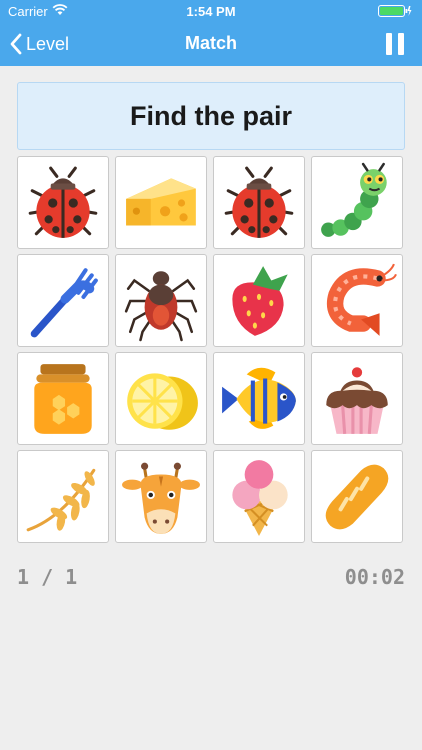  What do you see at coordinates (161, 305) in the screenshot?
I see `tick-icon` at bounding box center [161, 305].